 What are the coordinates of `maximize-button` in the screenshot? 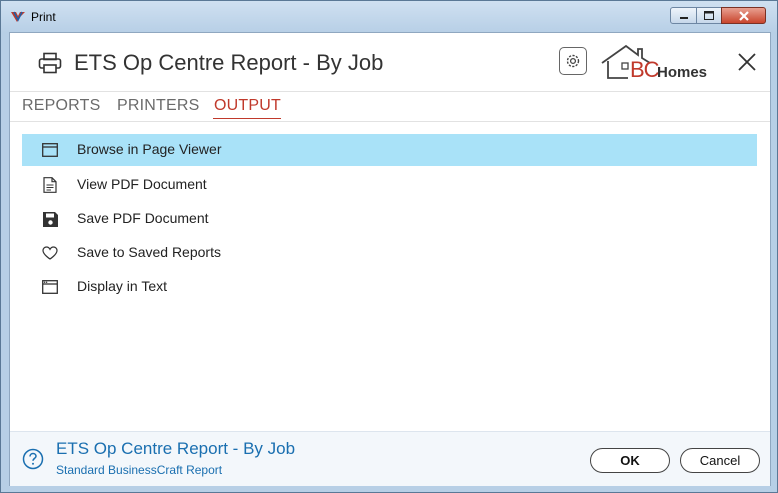 It's located at (709, 15).